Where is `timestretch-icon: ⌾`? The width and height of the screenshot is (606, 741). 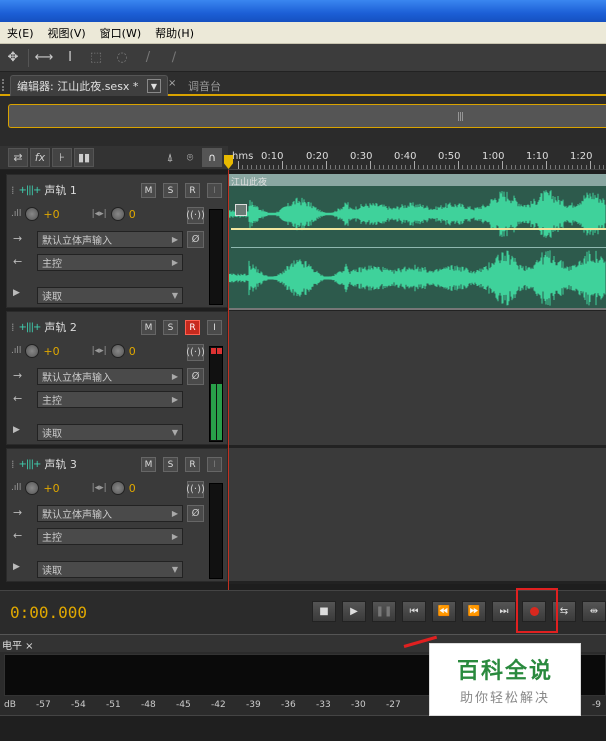 timestretch-icon: ⌾ is located at coordinates (190, 157).